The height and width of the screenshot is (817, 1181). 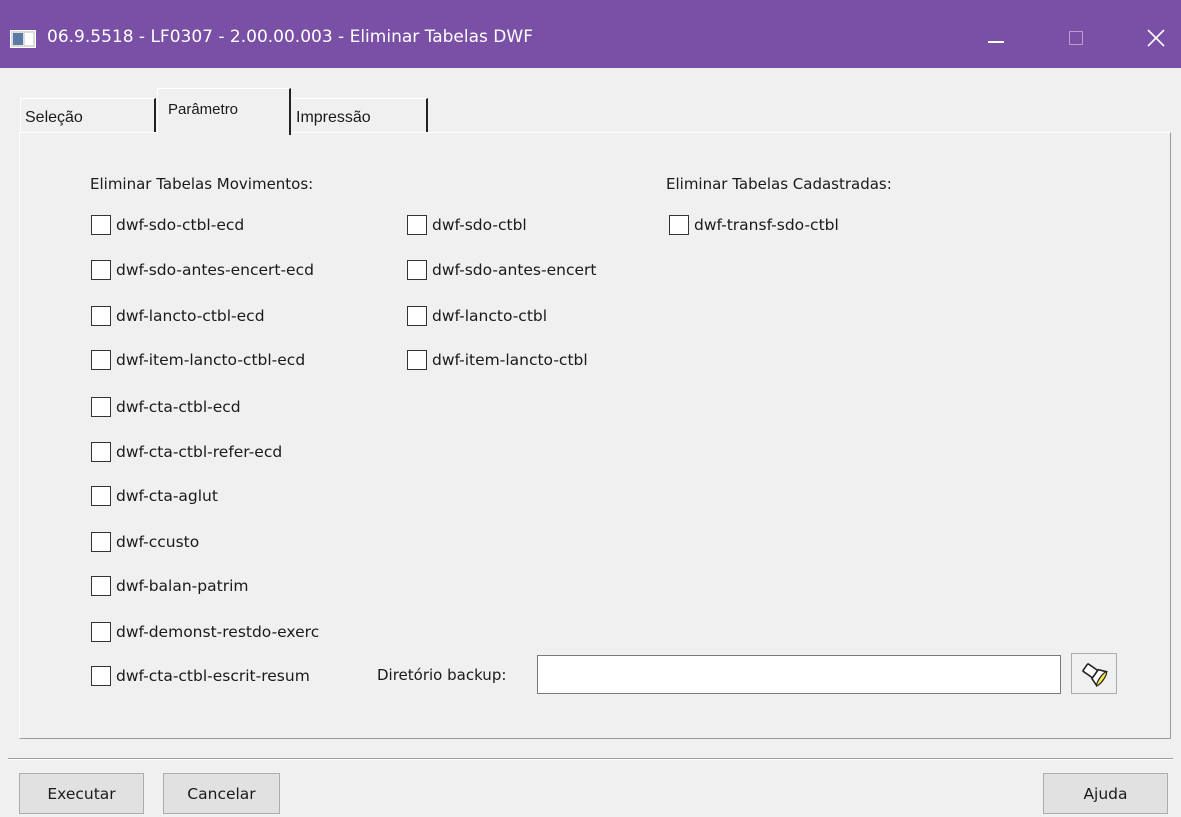 I want to click on checkbox-dwf-sdo-antes-encert: dwf-sdo-antes-encert, so click(x=501, y=270).